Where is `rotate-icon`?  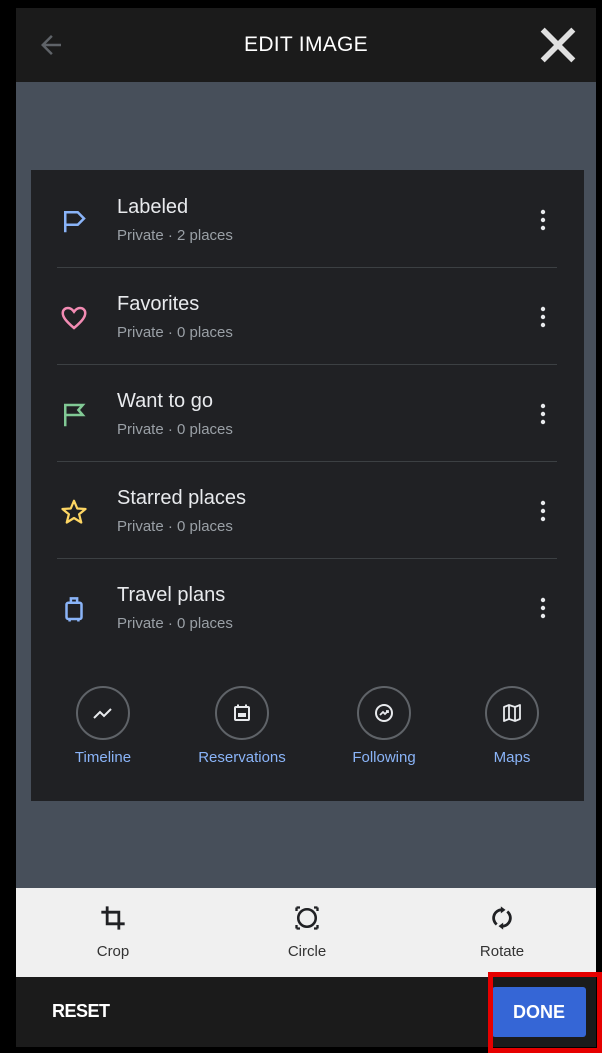
rotate-icon is located at coordinates (502, 918).